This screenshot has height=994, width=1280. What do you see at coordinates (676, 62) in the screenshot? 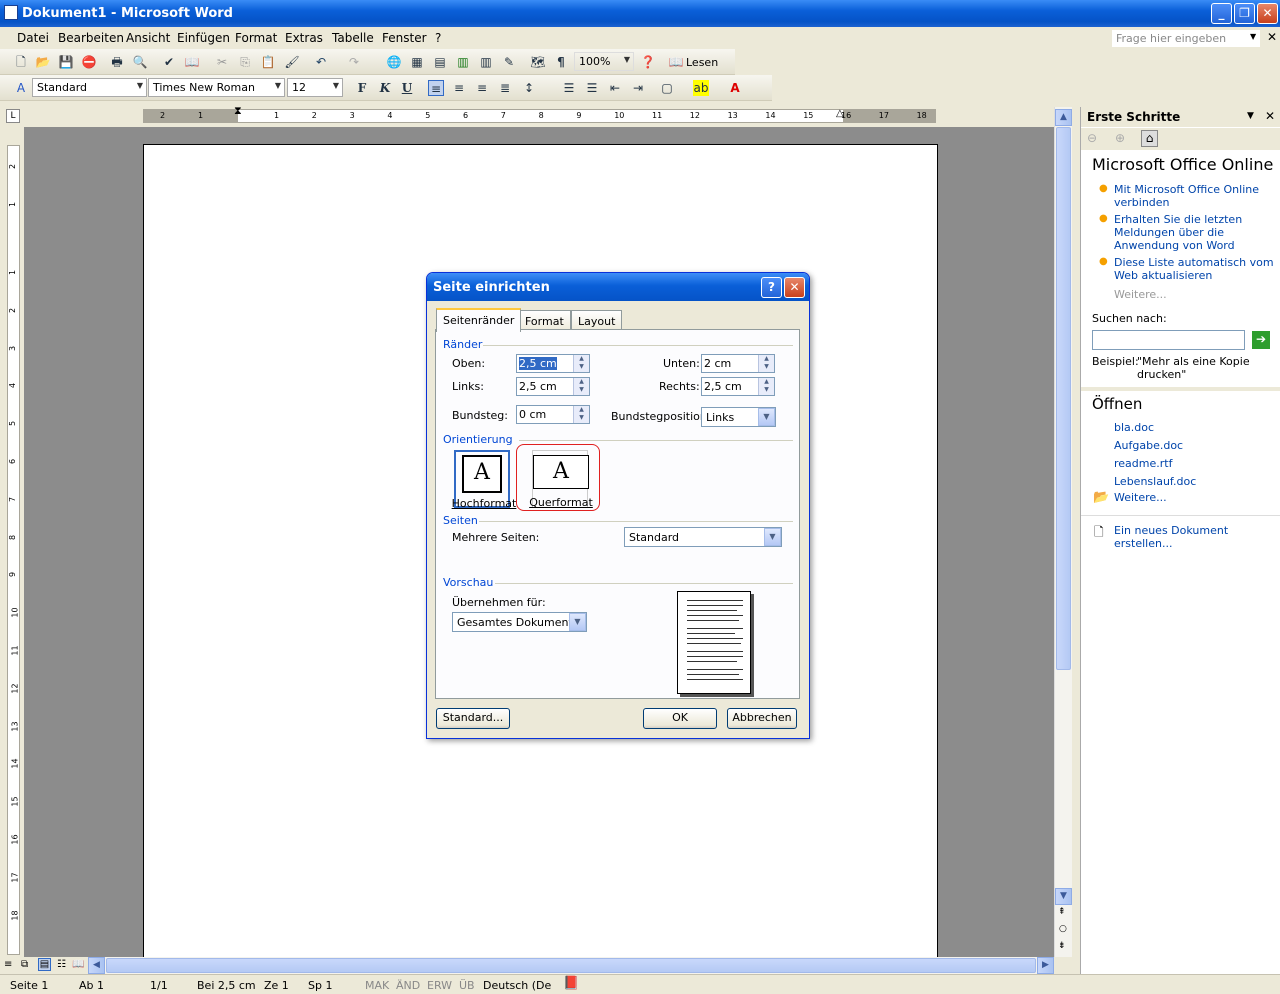
I see `read-mode-icon: 📖` at bounding box center [676, 62].